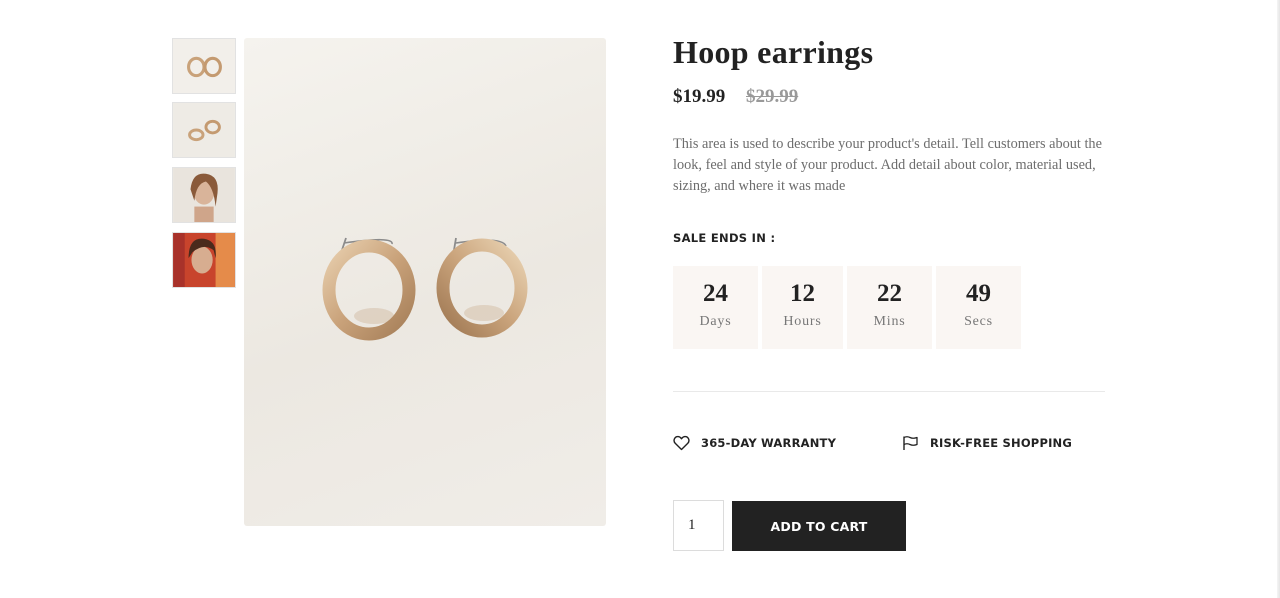  What do you see at coordinates (724, 238) in the screenshot?
I see `sale-ends-label: SALE ENDS IN :` at bounding box center [724, 238].